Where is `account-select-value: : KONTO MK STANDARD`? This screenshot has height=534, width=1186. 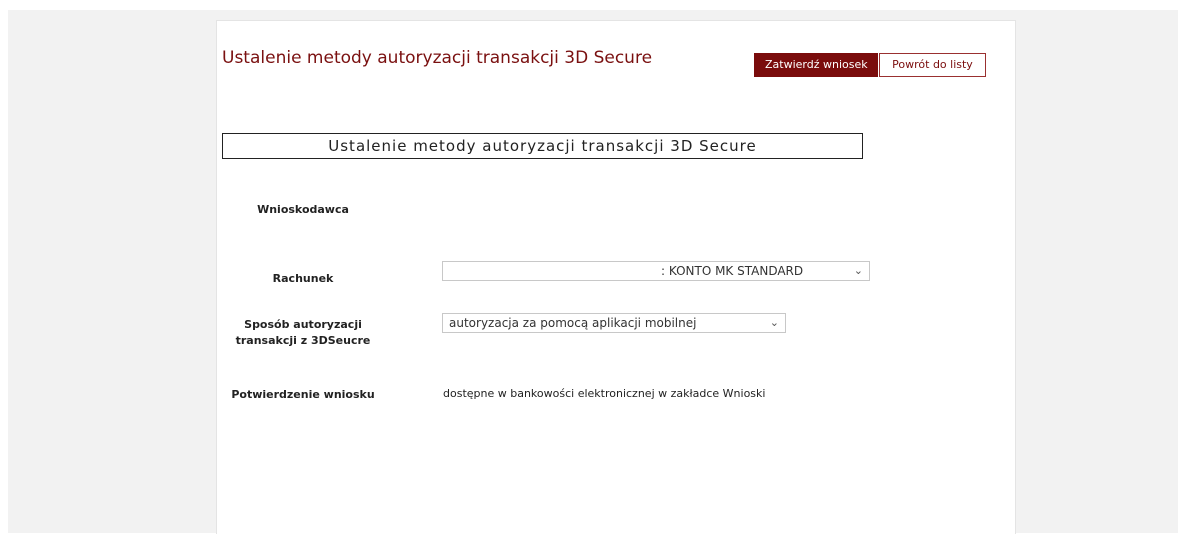 account-select-value: : KONTO MK STANDARD is located at coordinates (732, 271).